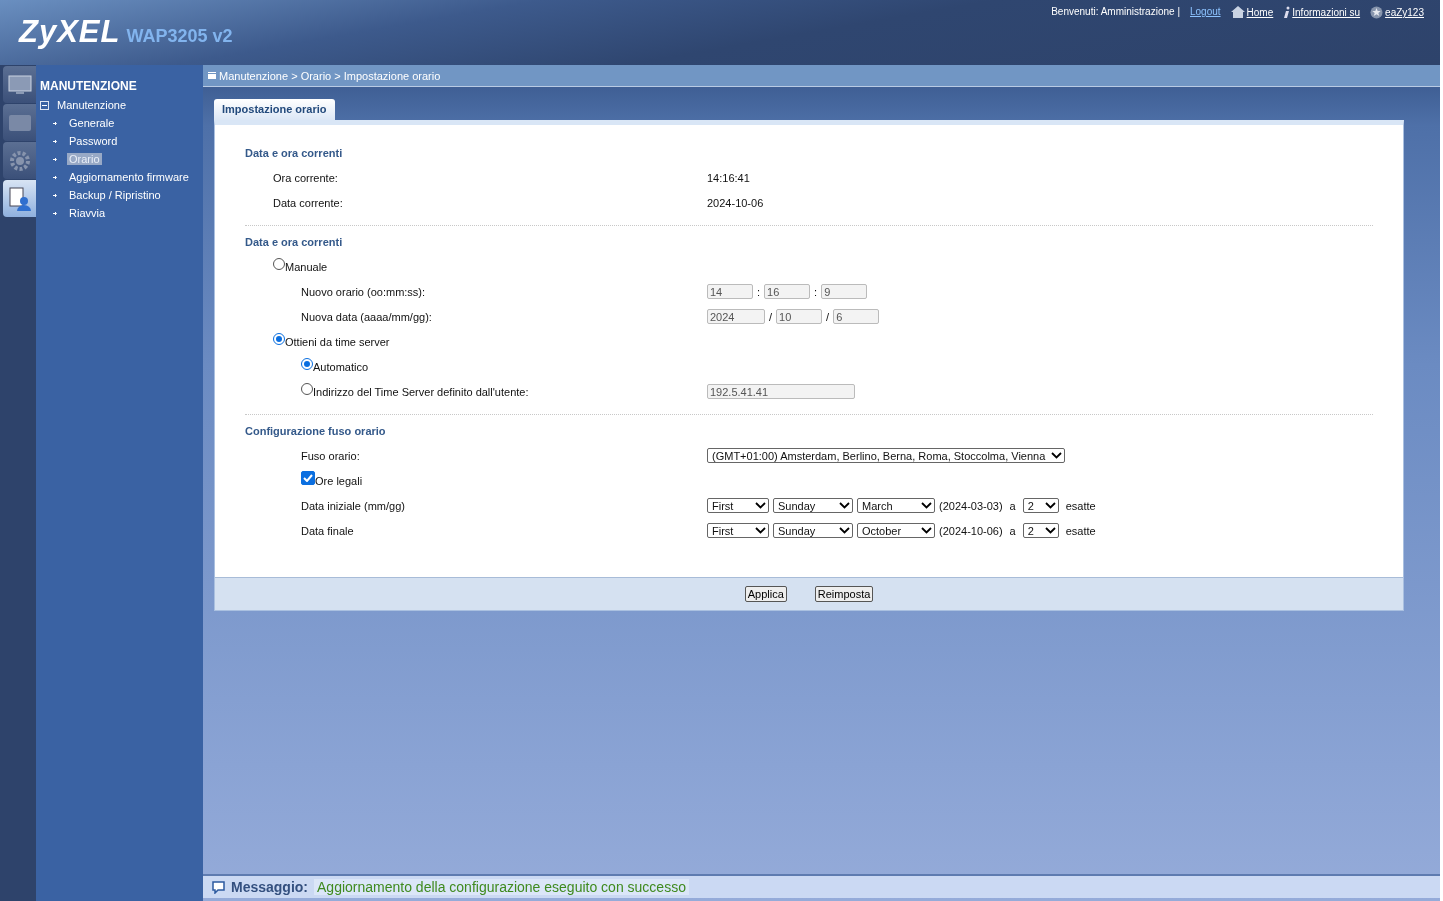  I want to click on field-label: Data finale, so click(327, 530).